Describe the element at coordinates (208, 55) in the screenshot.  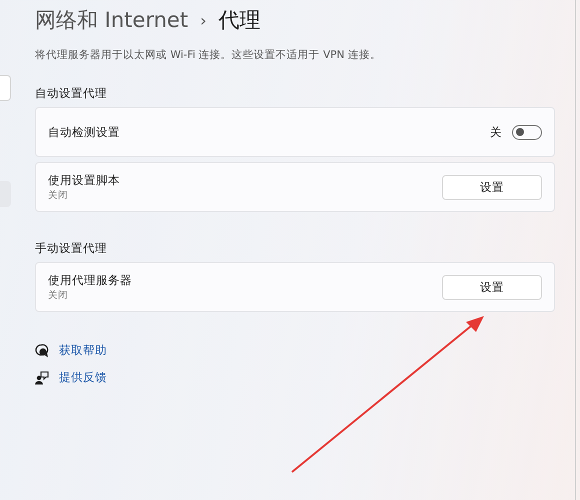
I see `page-description: 将代理服务器用于以太网或 Wi-Fi 连接。这些设置不适用于 VPN 连接。` at that location.